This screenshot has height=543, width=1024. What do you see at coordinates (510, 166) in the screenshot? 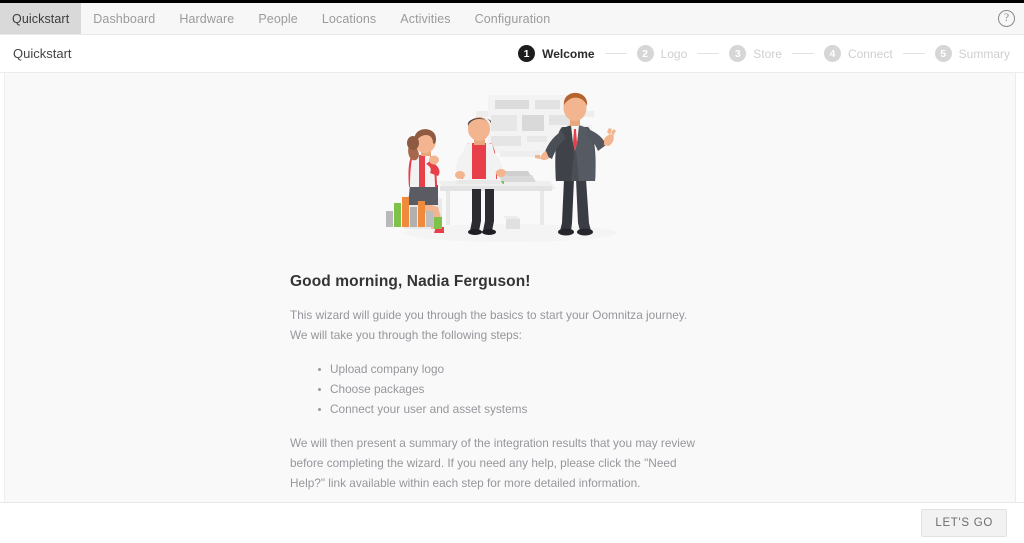
I see `team-presentation-illustration` at bounding box center [510, 166].